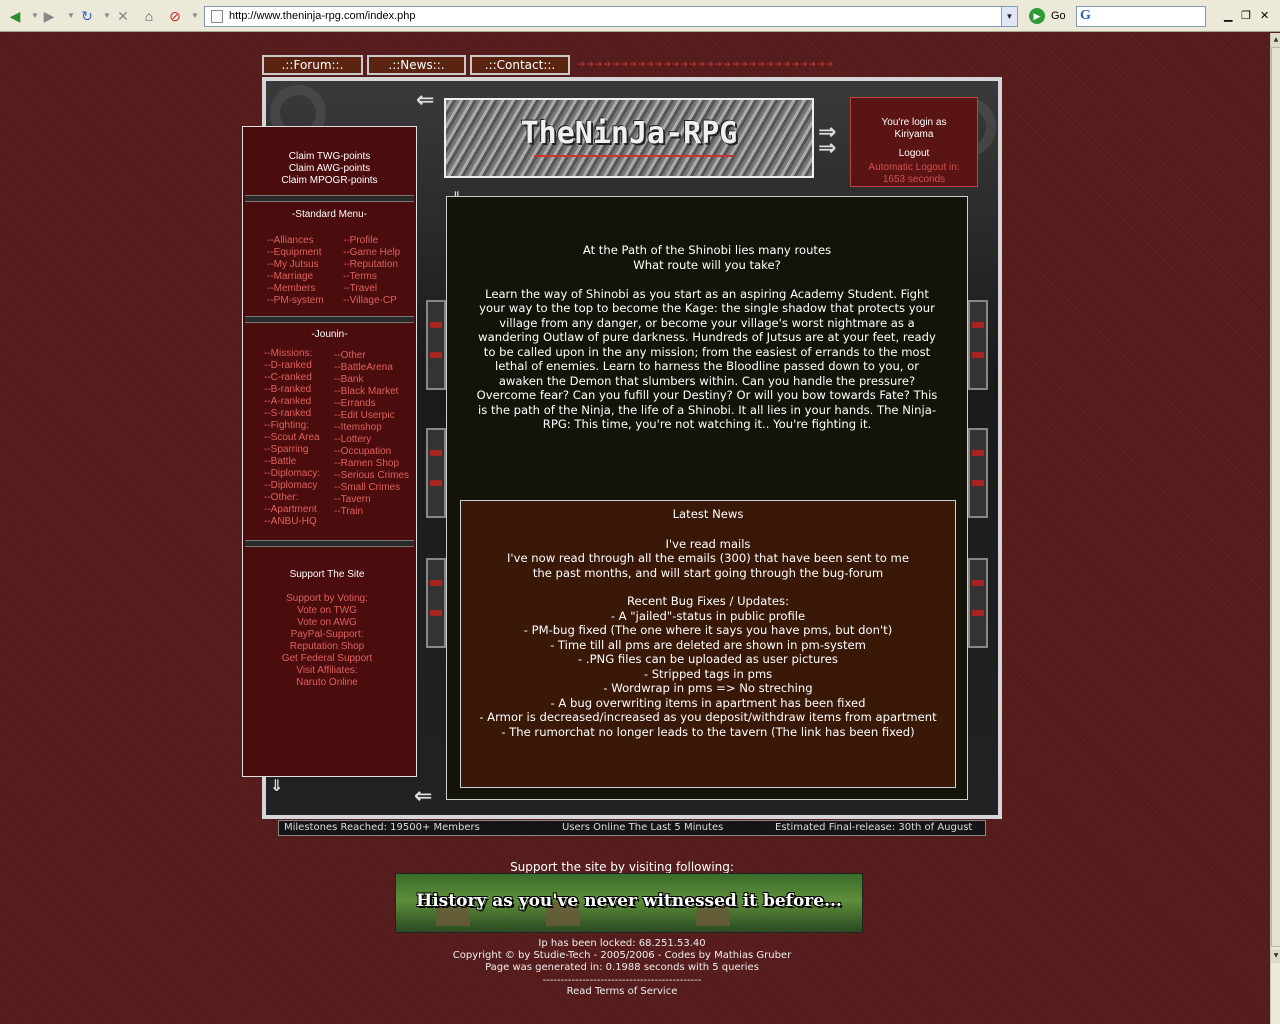  What do you see at coordinates (1037, 16) in the screenshot?
I see `go-arrow-icon: ▶` at bounding box center [1037, 16].